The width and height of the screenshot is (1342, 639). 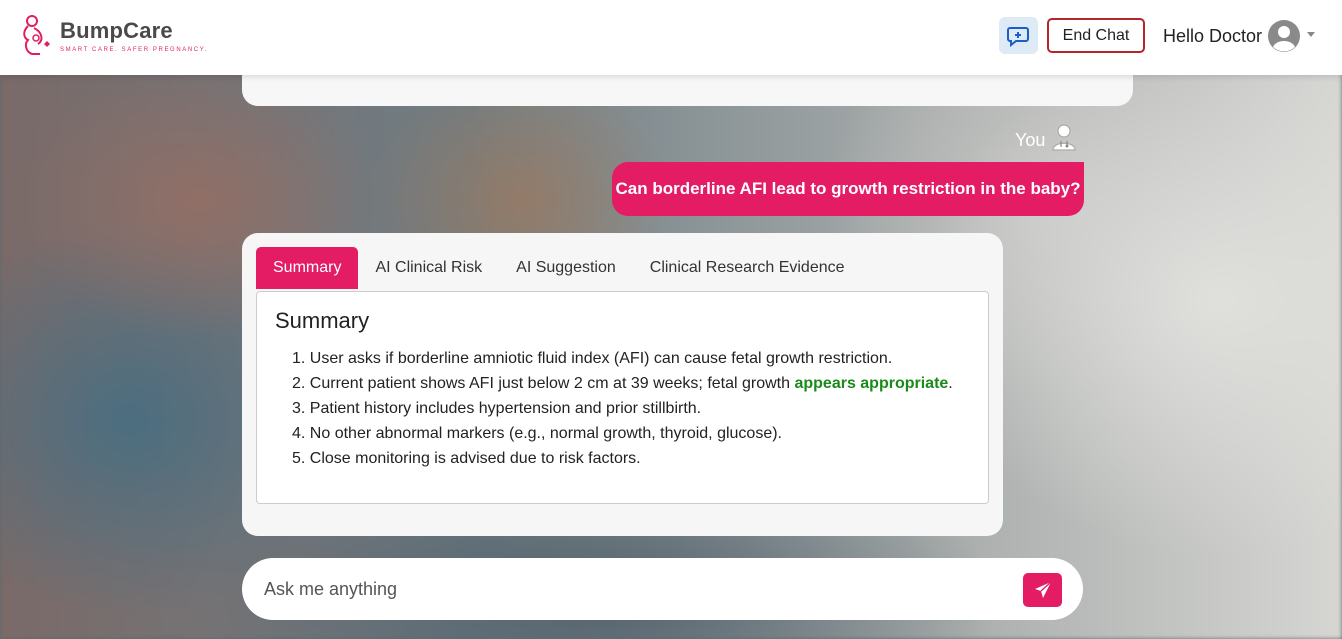 I want to click on tab-summary: Summary, so click(x=307, y=268).